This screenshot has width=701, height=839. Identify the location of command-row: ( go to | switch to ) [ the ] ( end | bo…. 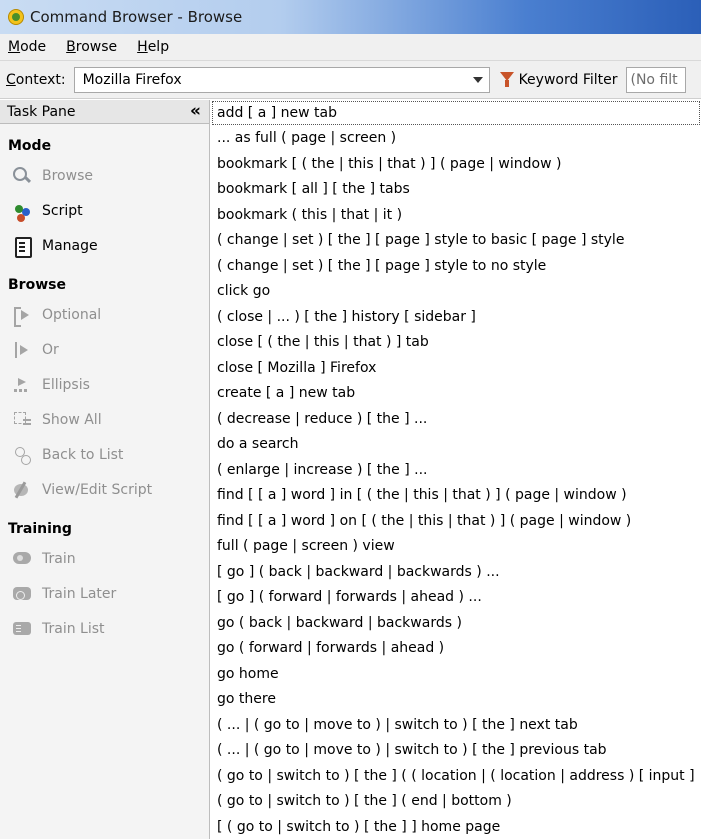
(456, 802).